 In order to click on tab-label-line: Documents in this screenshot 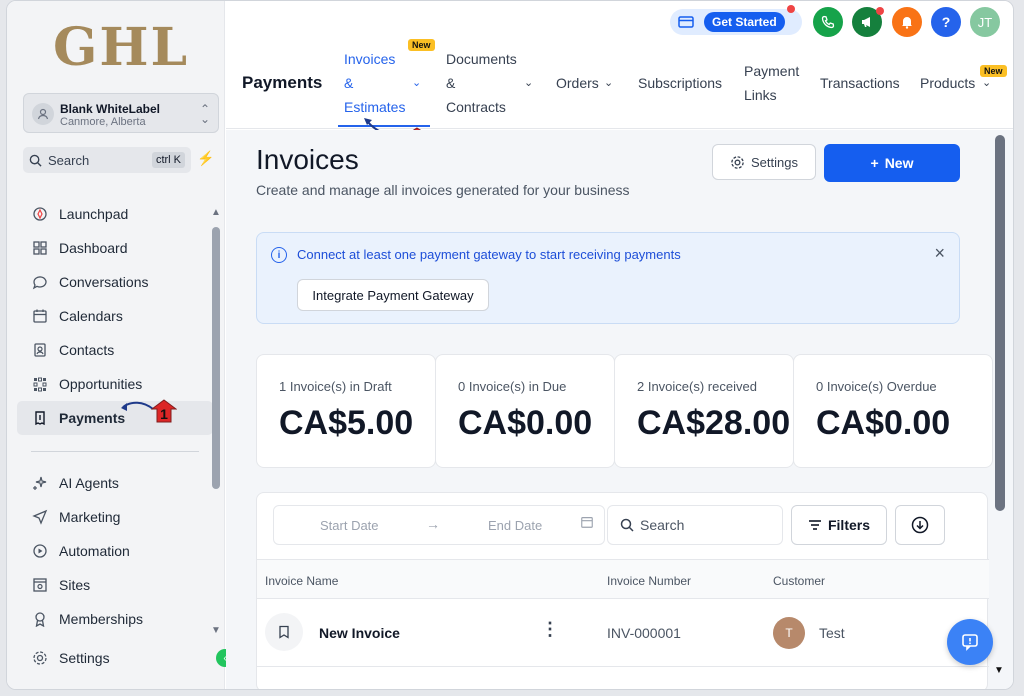, I will do `click(481, 59)`.